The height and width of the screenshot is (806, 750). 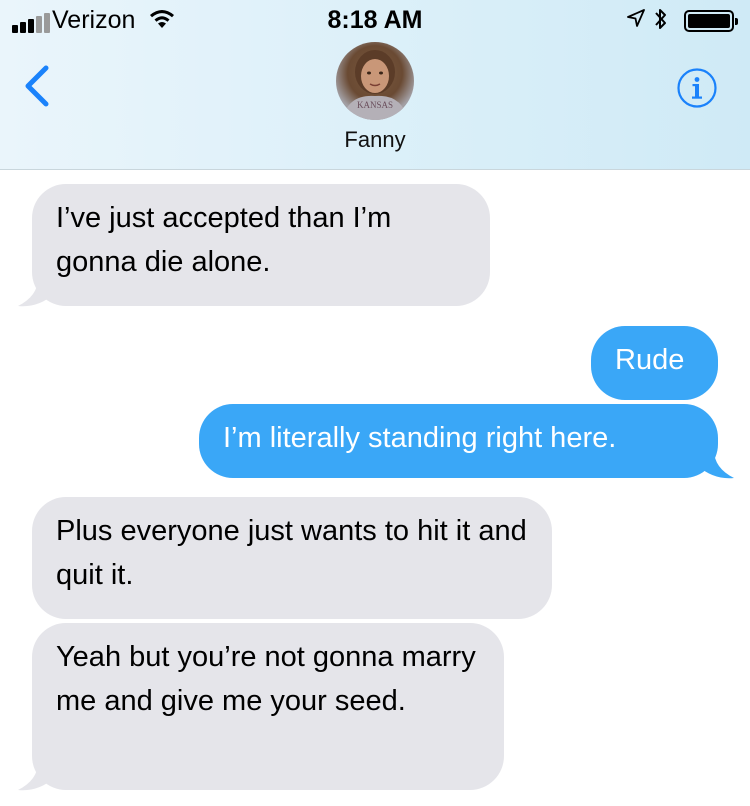 I want to click on info-icon, so click(x=697, y=88).